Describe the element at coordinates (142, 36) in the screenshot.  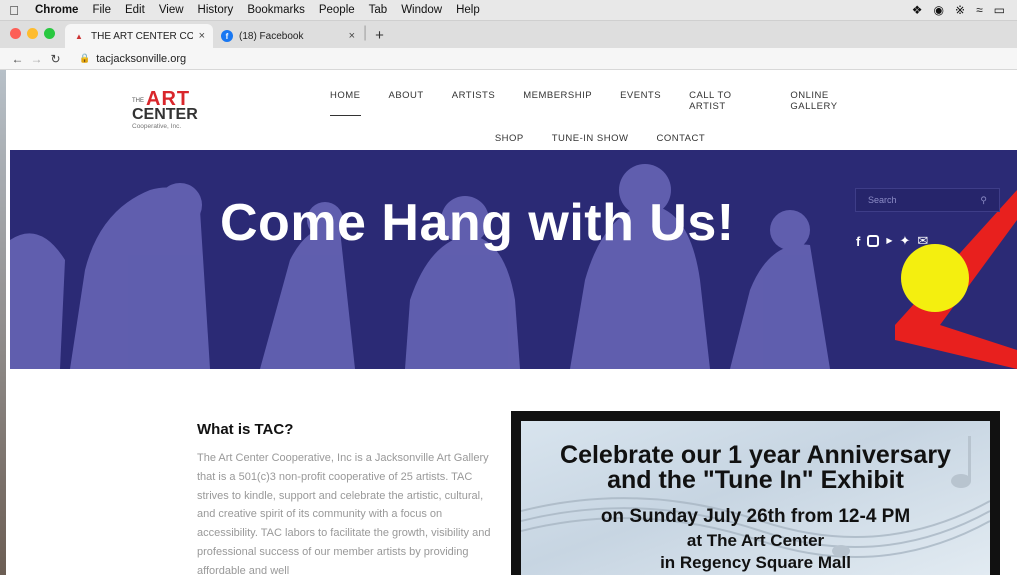
I see `tab-title: THE ART CENTER COOPERATI` at that location.